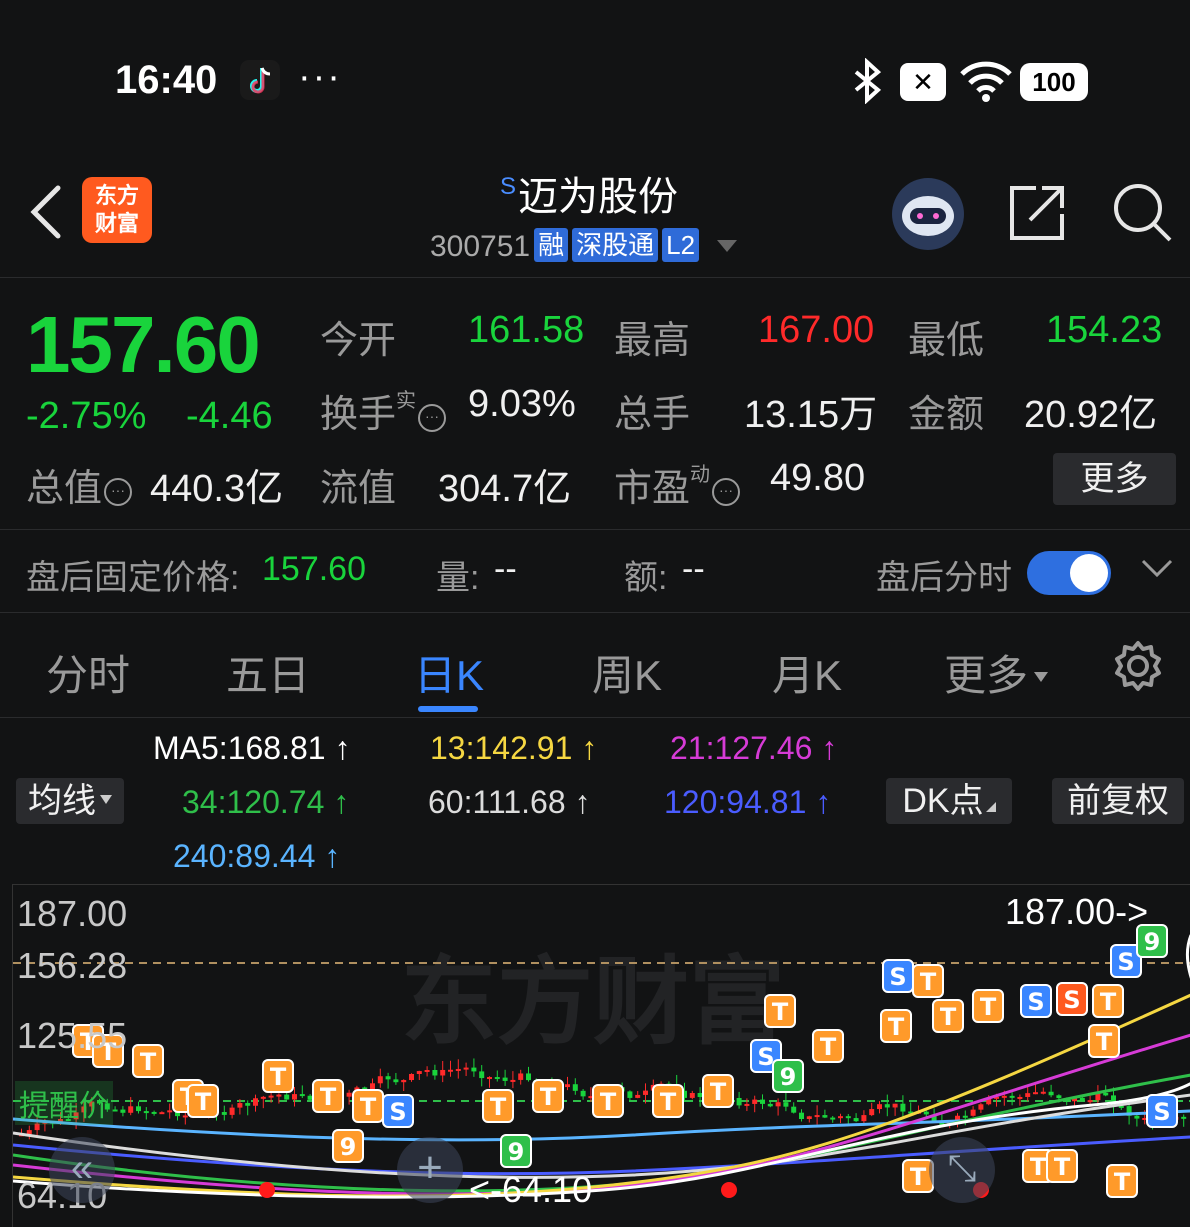  I want to click on indicator-select: 均线, so click(70, 801).